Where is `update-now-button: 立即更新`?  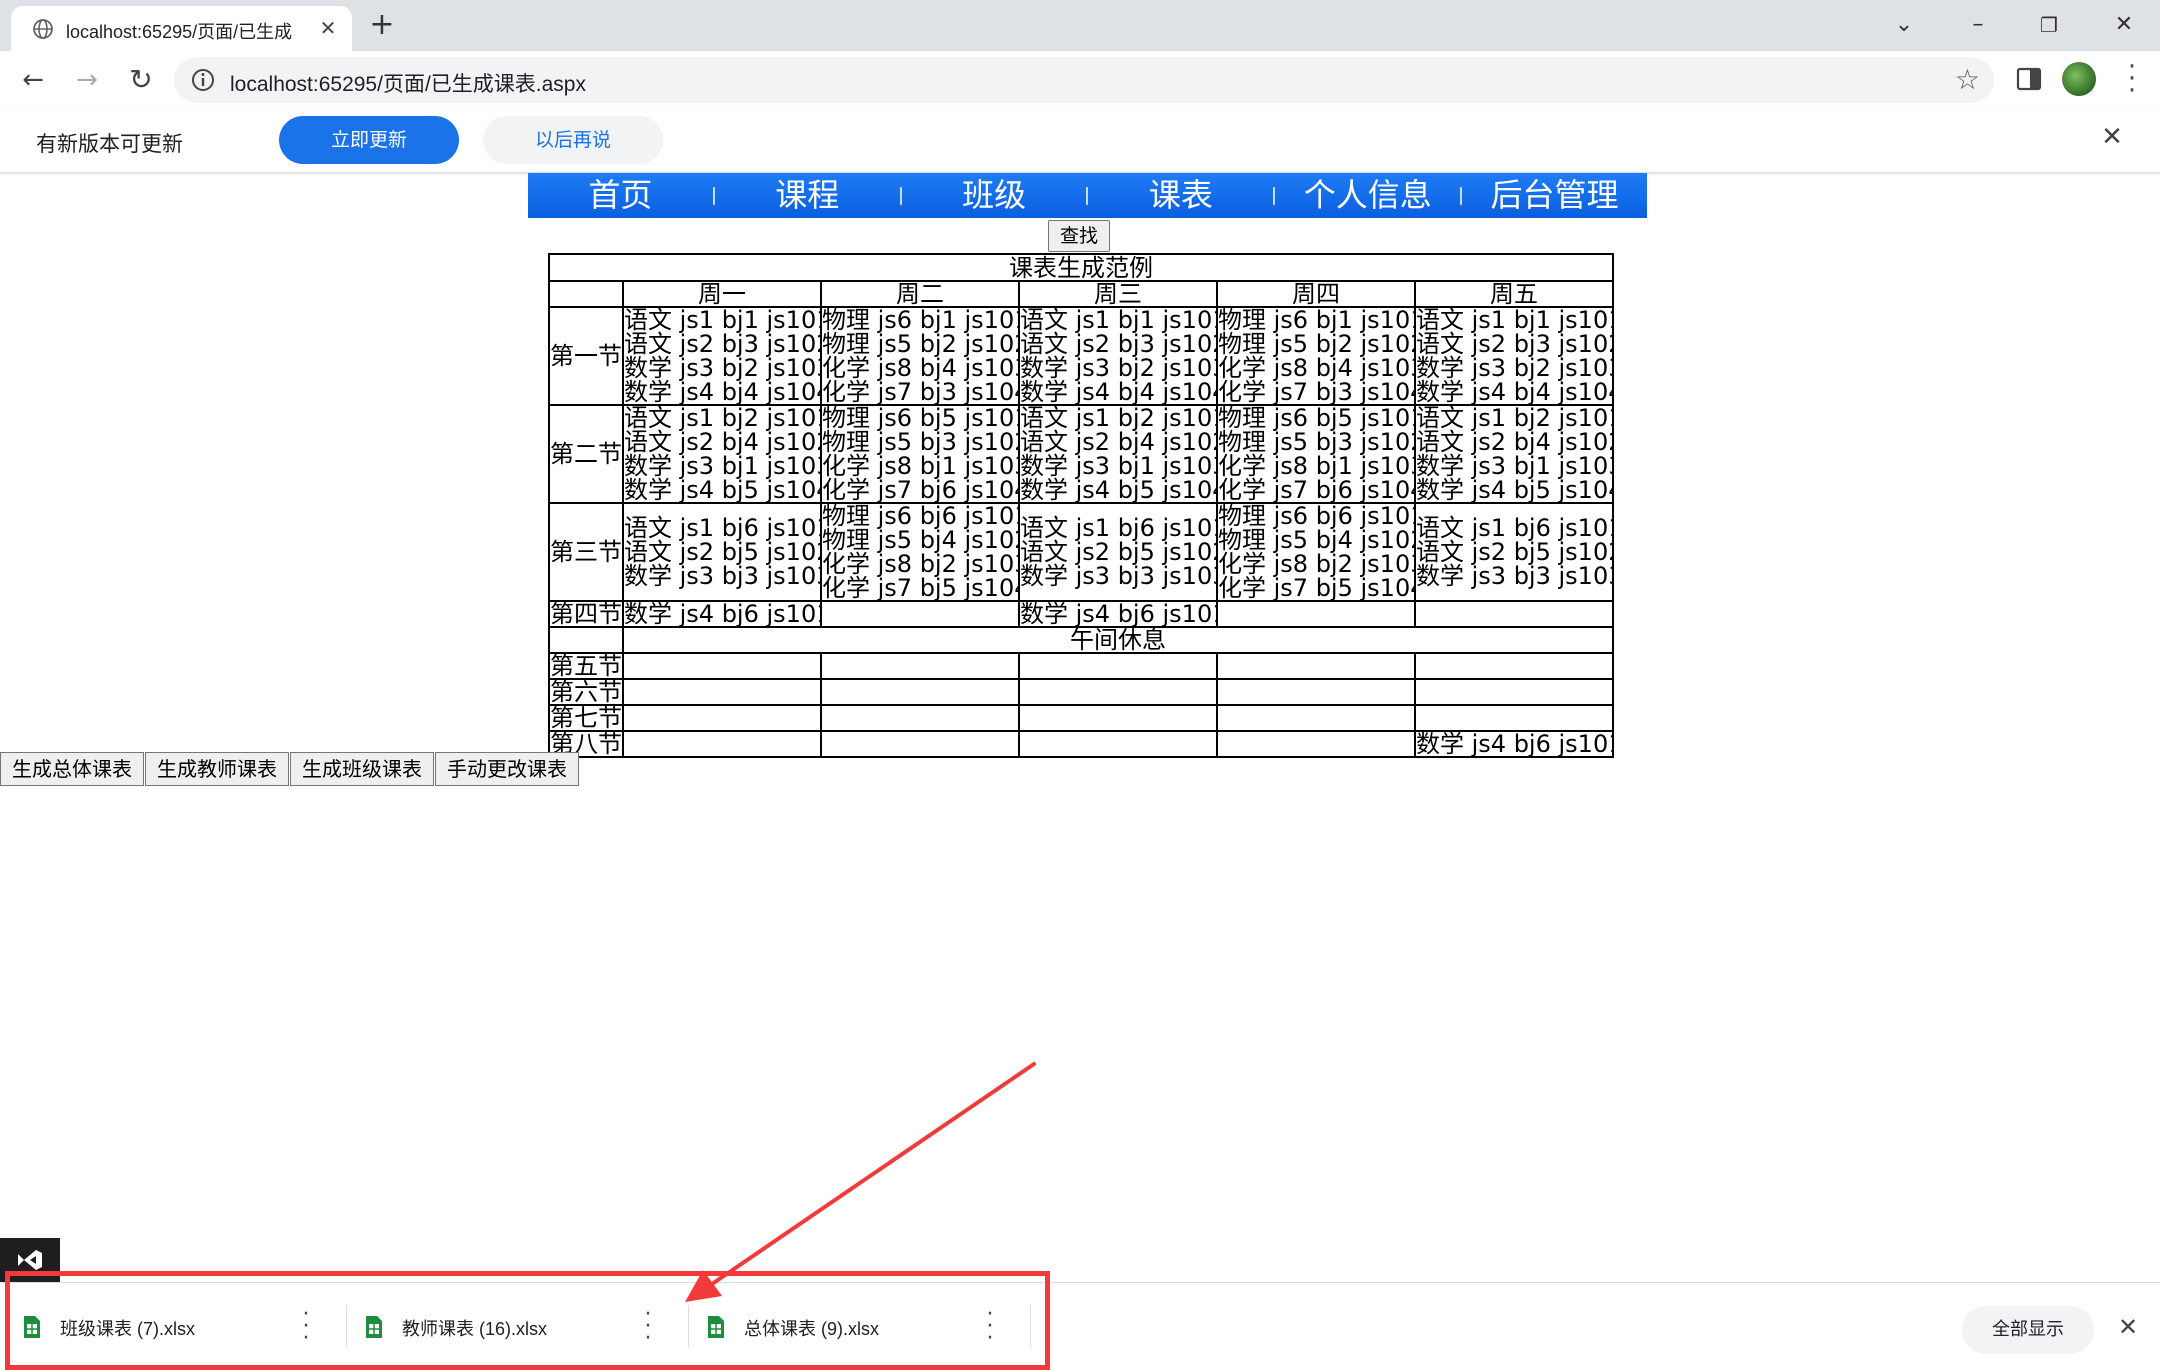
update-now-button: 立即更新 is located at coordinates (369, 140).